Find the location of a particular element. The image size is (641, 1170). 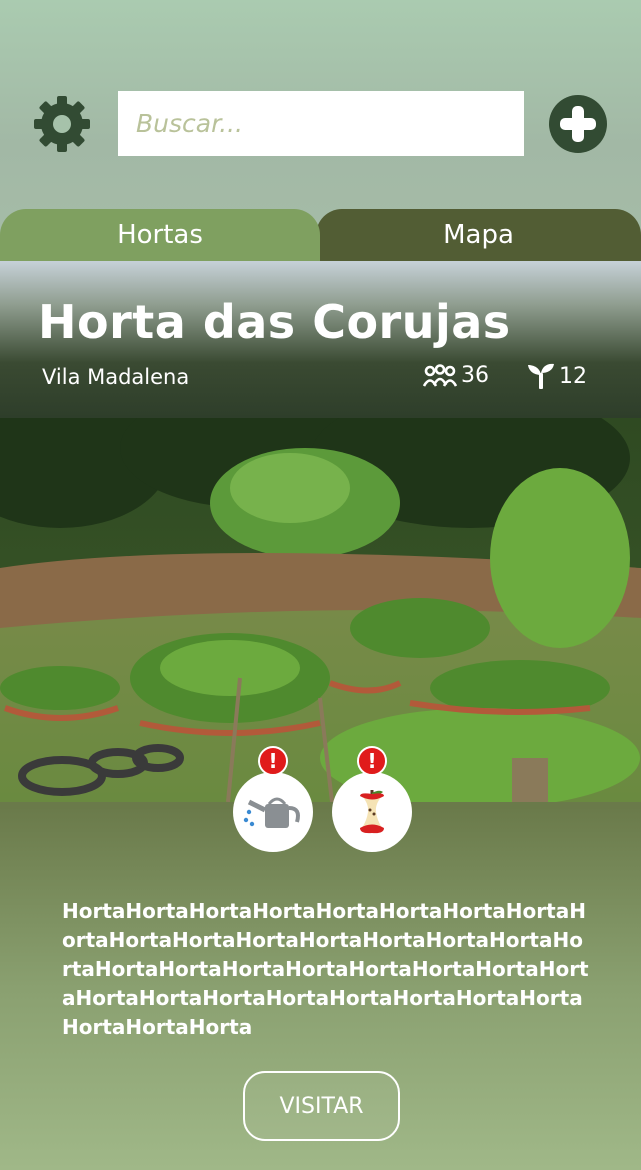

tab-mapa: Mapa is located at coordinates (478, 235).